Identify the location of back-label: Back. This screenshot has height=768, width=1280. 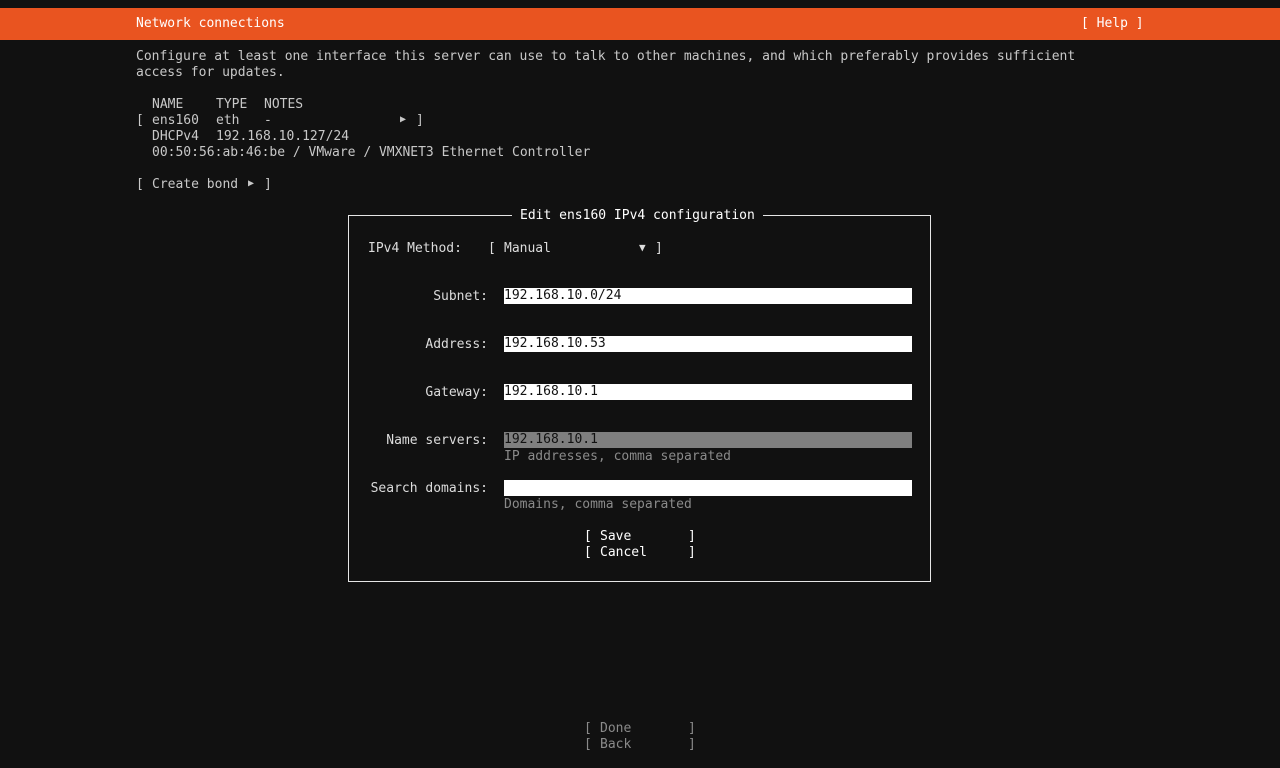
(616, 744).